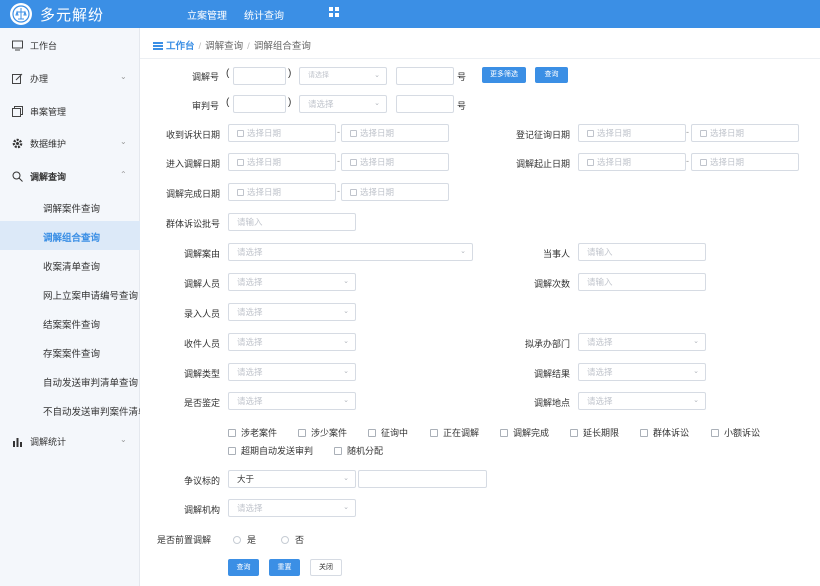  I want to click on breadcrumb-home: 工作台, so click(180, 46).